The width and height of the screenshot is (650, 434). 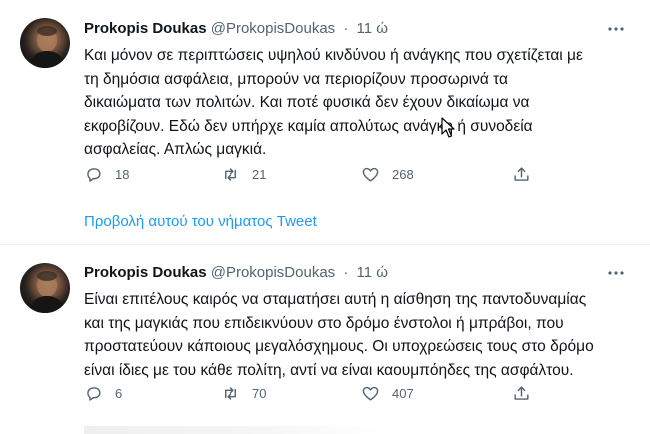 I want to click on like-button: 407, so click(x=387, y=393).